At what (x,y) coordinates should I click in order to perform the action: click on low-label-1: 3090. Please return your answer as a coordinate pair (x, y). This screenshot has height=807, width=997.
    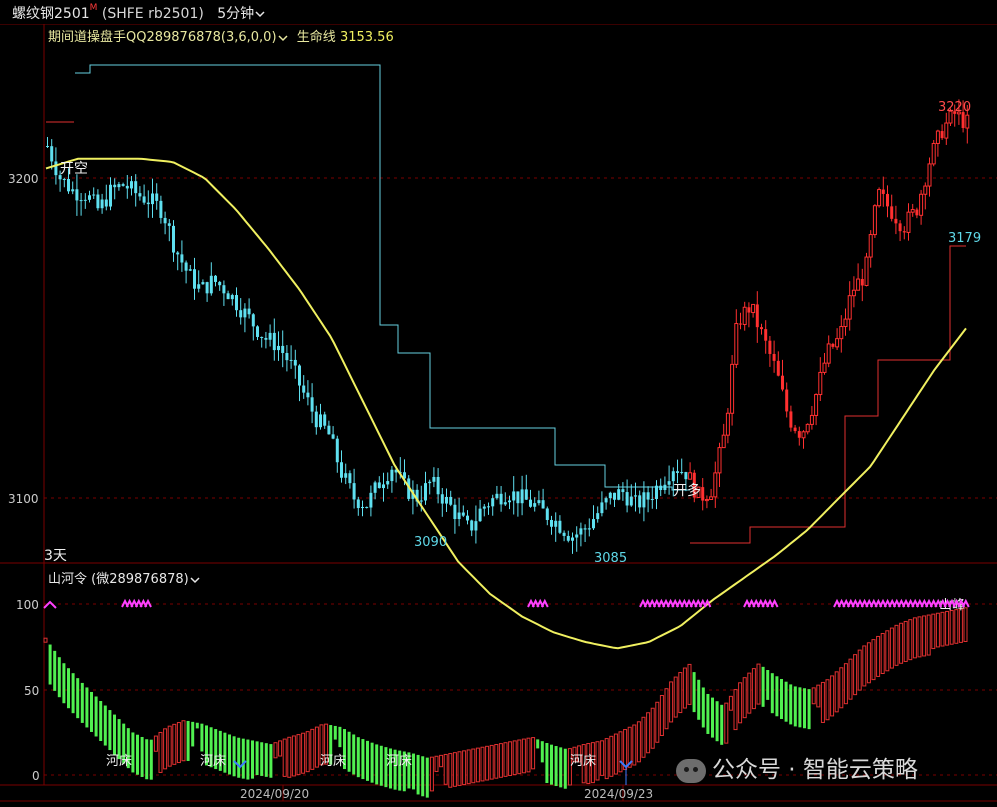
    Looking at the image, I should click on (430, 542).